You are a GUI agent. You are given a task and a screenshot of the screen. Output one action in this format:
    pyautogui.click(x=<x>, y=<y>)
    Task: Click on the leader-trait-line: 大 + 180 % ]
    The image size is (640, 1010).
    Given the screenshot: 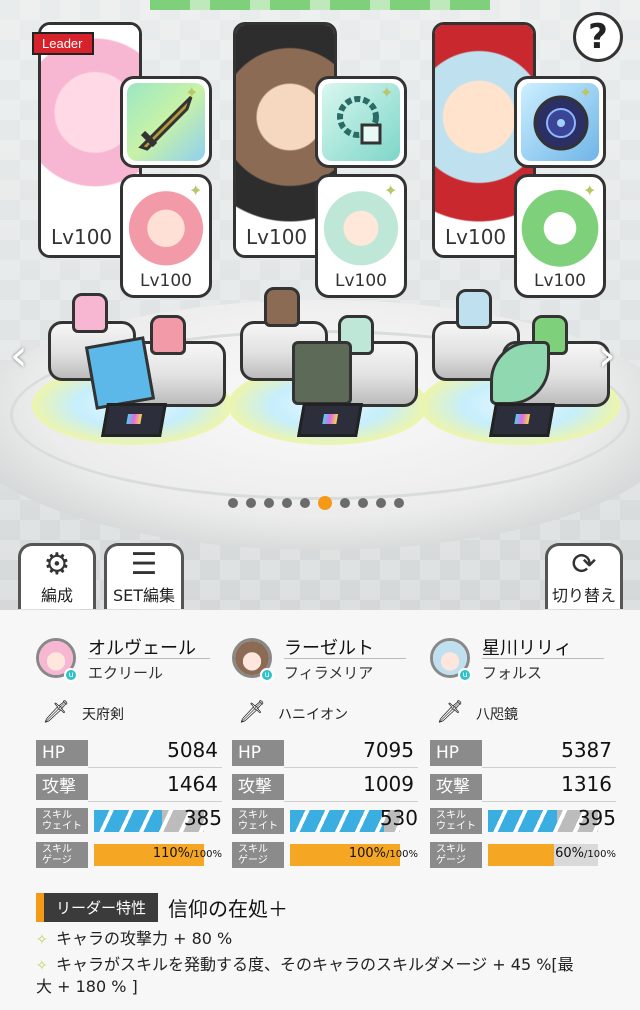 What is the action you would take?
    pyautogui.click(x=321, y=987)
    